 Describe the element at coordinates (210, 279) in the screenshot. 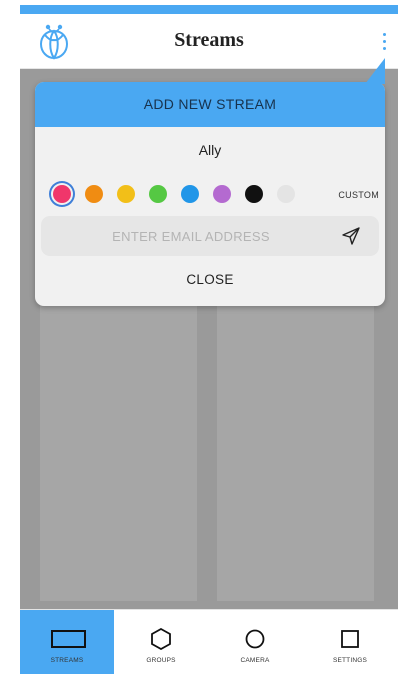

I see `close-button: CLOSE` at that location.